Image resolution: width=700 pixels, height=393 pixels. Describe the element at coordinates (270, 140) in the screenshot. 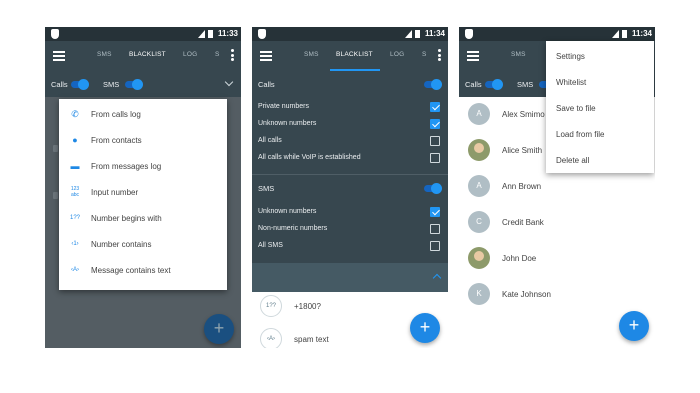

I see `option-label: All calls` at that location.